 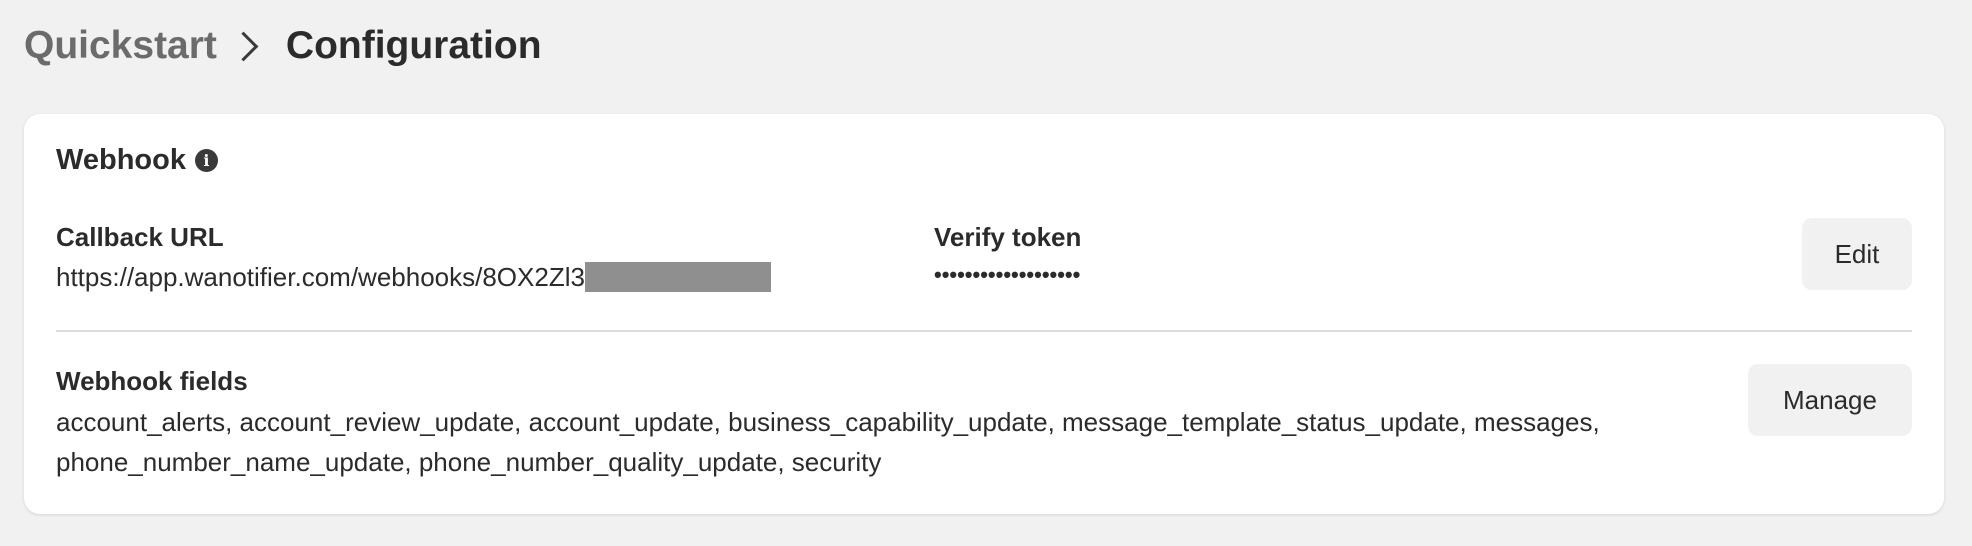 What do you see at coordinates (243, 46) in the screenshot?
I see `chevron-right-icon` at bounding box center [243, 46].